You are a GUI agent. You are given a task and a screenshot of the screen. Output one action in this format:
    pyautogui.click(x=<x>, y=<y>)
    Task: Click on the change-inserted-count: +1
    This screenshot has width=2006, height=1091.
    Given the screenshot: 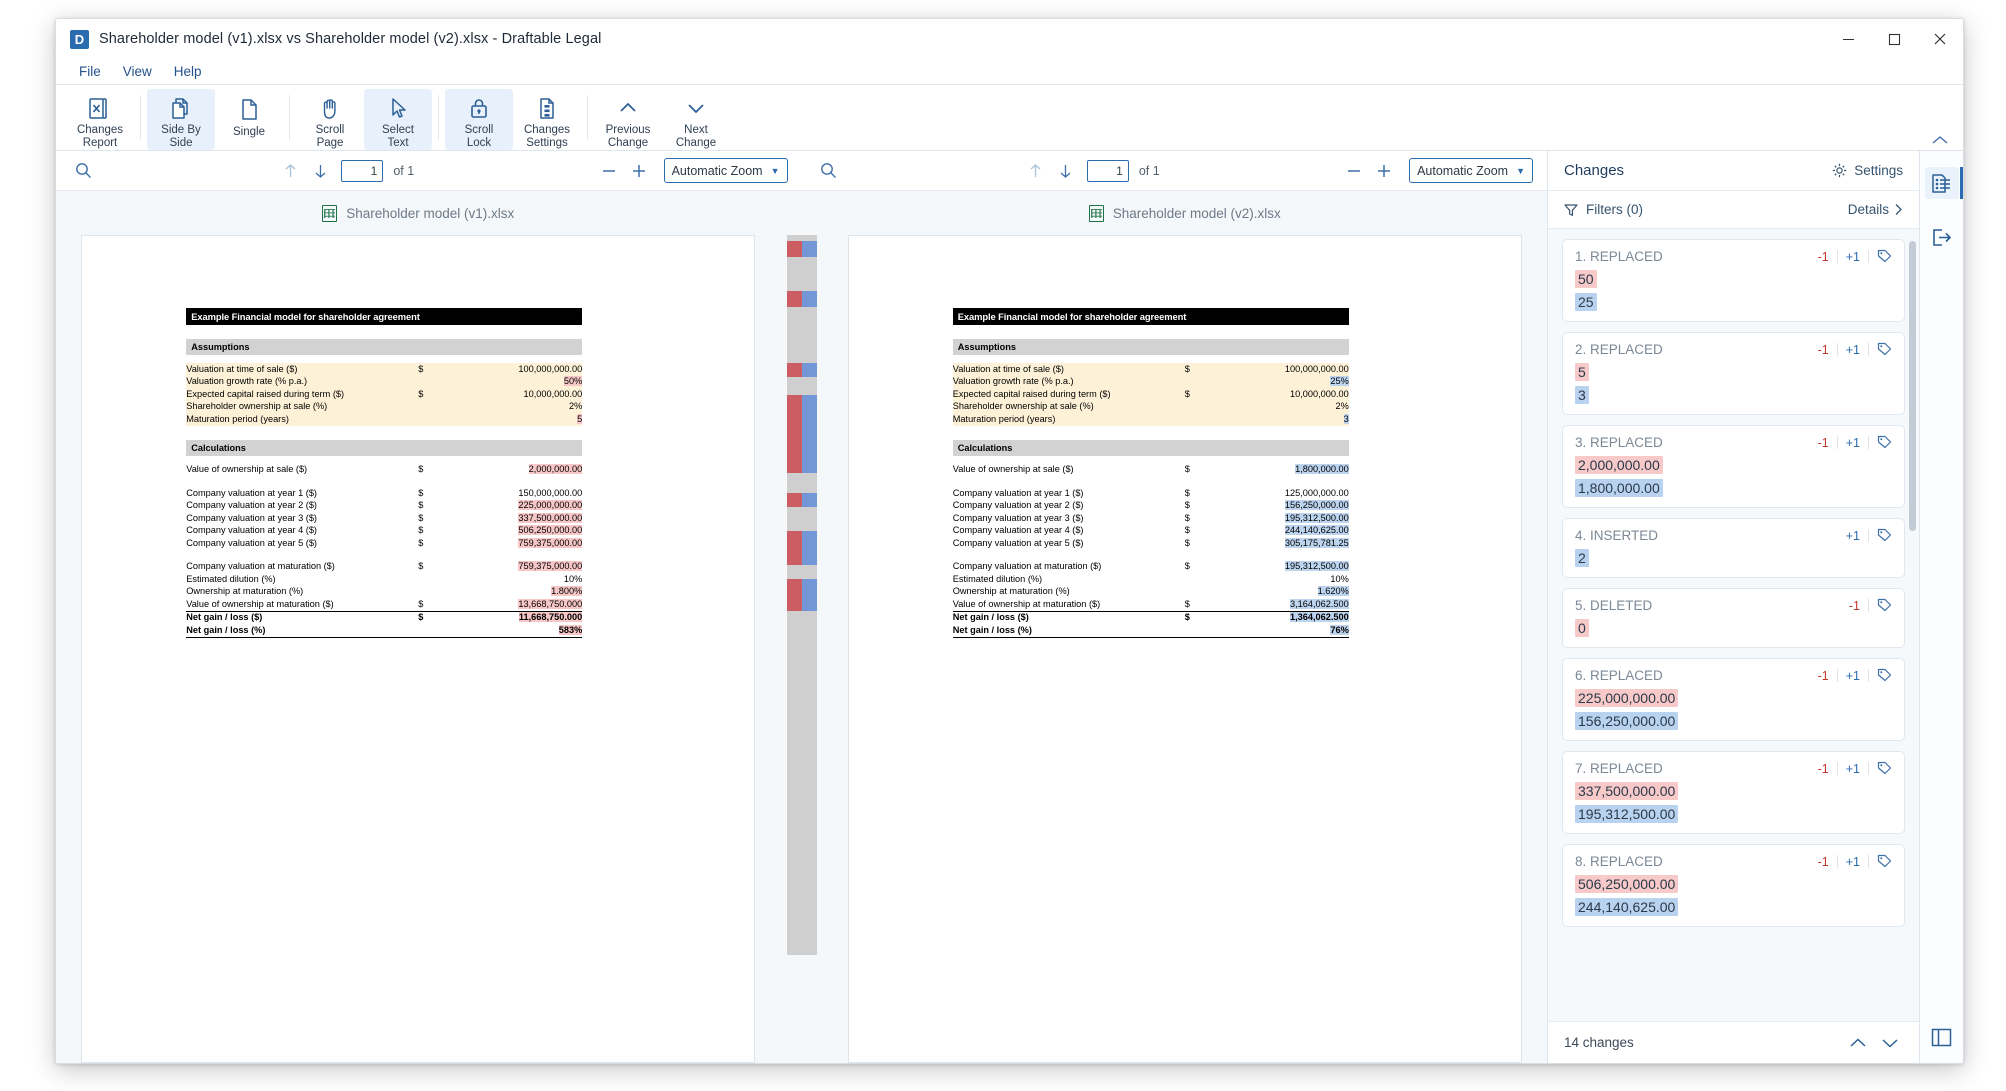 What is the action you would take?
    pyautogui.click(x=1852, y=535)
    